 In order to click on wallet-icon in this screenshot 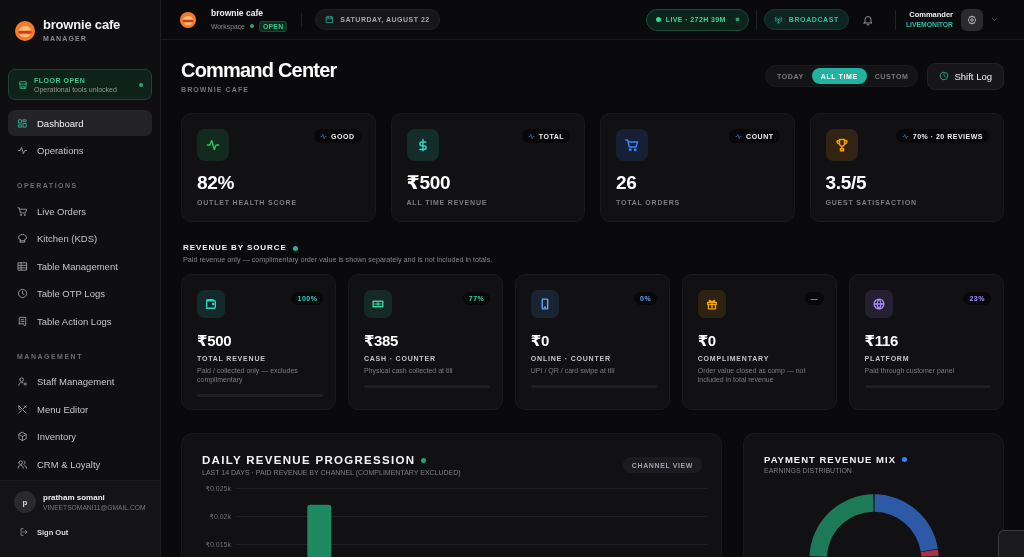, I will do `click(211, 304)`.